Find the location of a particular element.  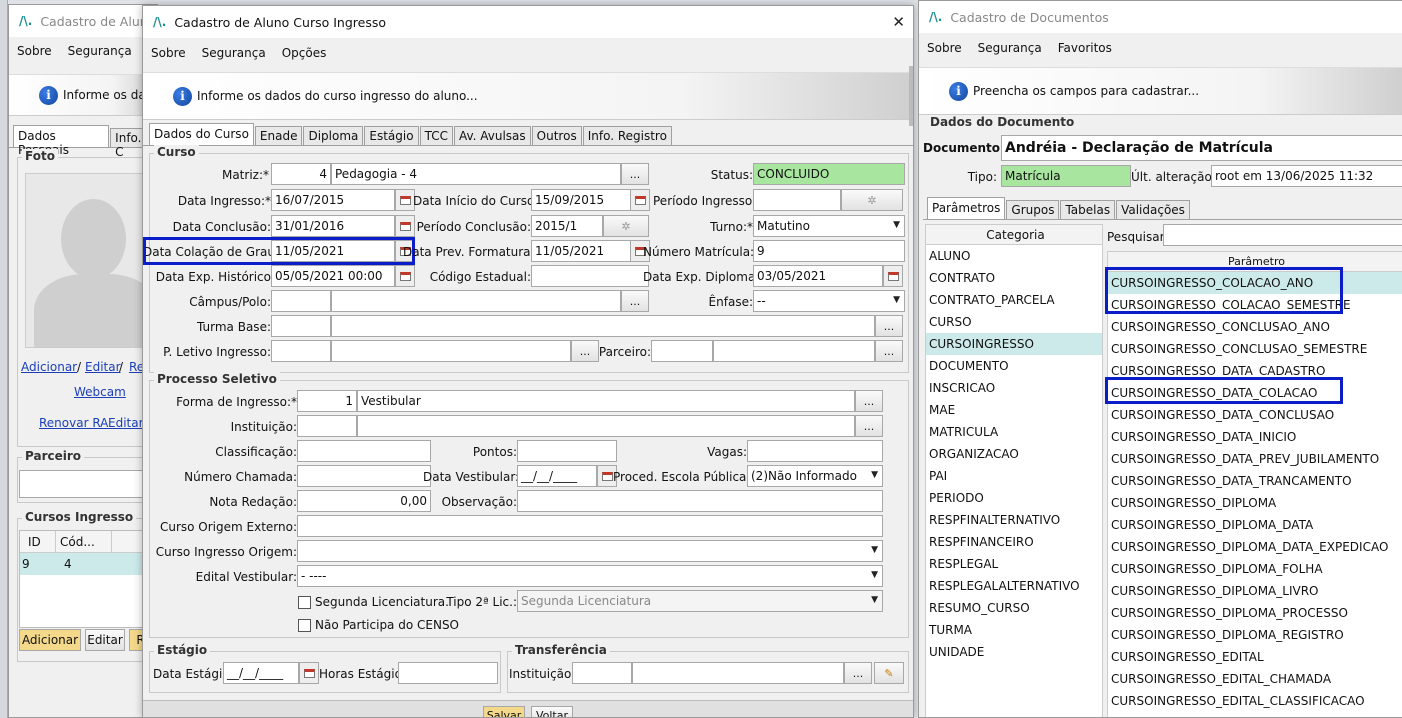

data-vestibular-field: __/__/____ is located at coordinates (557, 476).